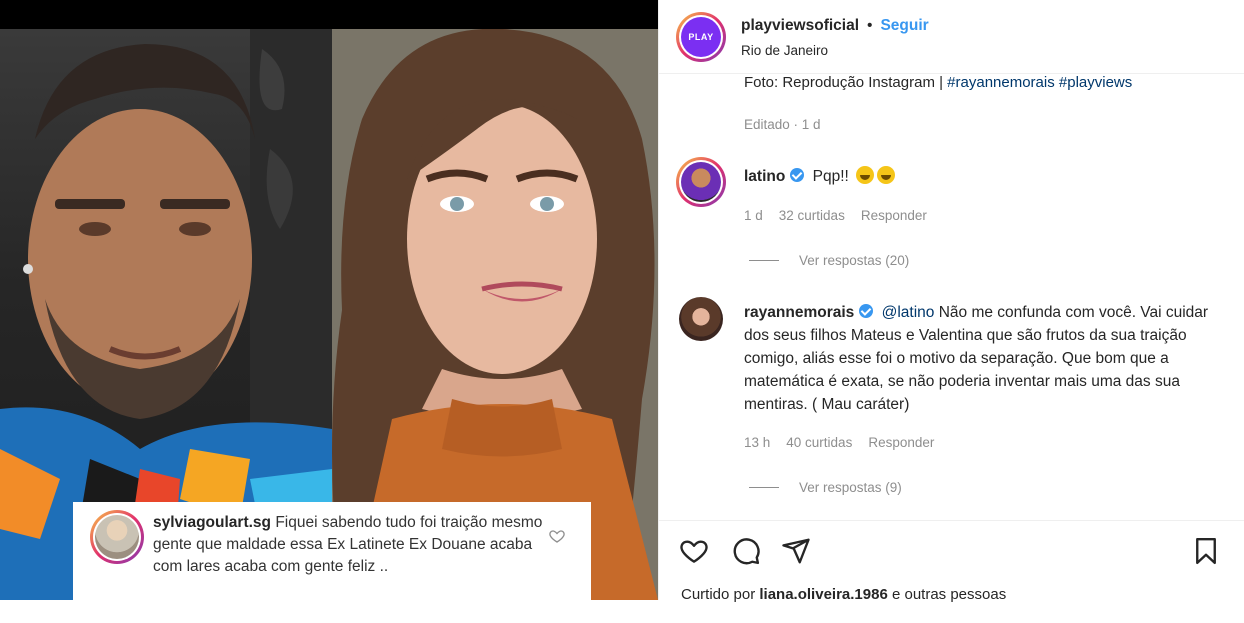 The width and height of the screenshot is (1244, 623). I want to click on caption-edited-label: Editado · 1 d, so click(782, 124).